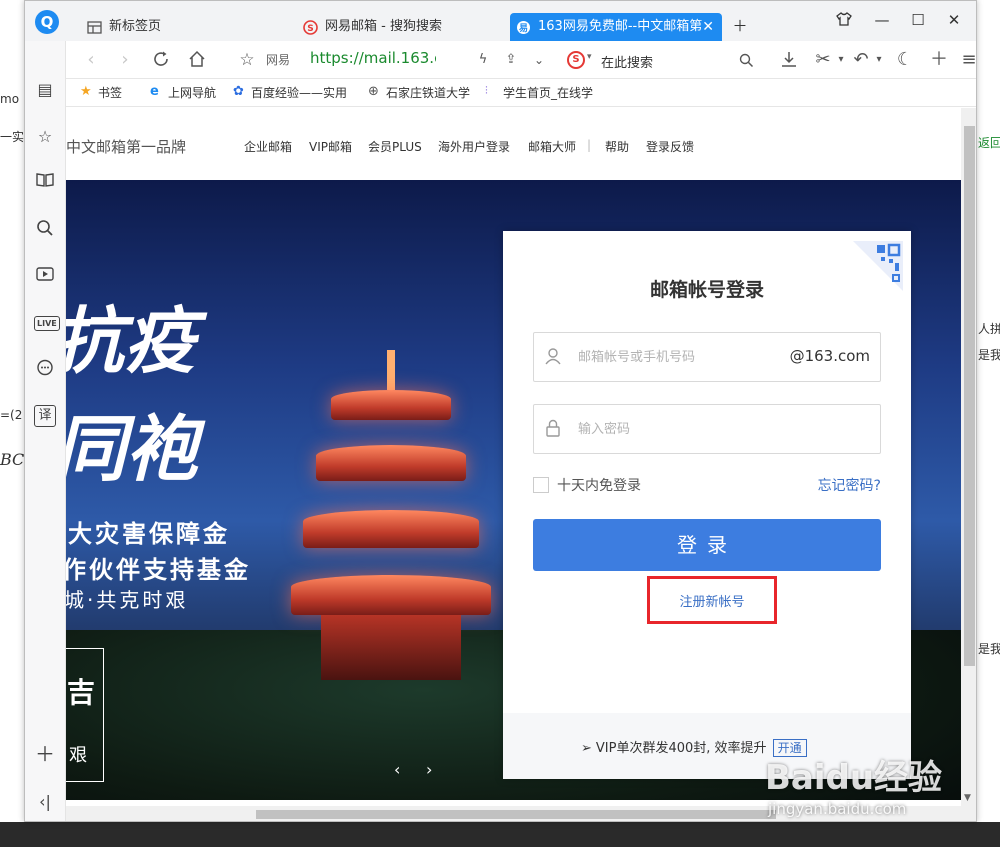 The height and width of the screenshot is (847, 1000). I want to click on news-icon: ▤, so click(45, 90).